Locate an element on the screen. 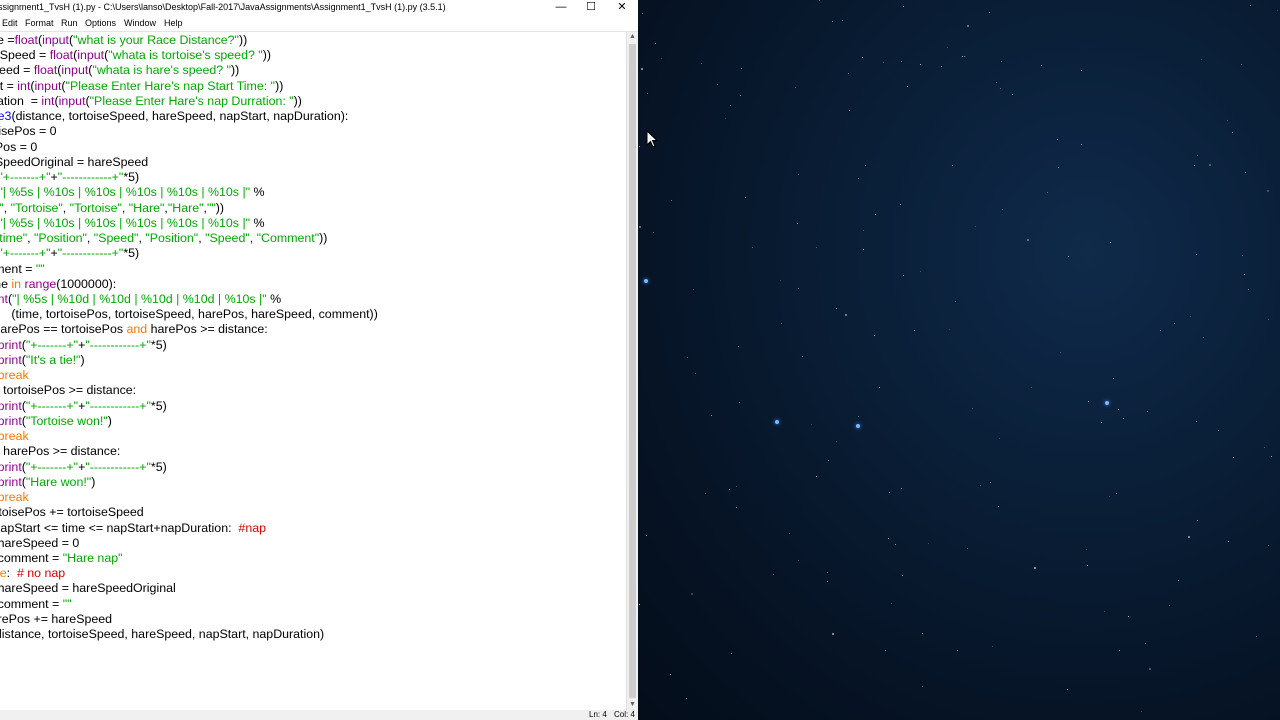 The image size is (1280, 720). code-line: elif tortoisePos >= distance: is located at coordinates (68, 390).